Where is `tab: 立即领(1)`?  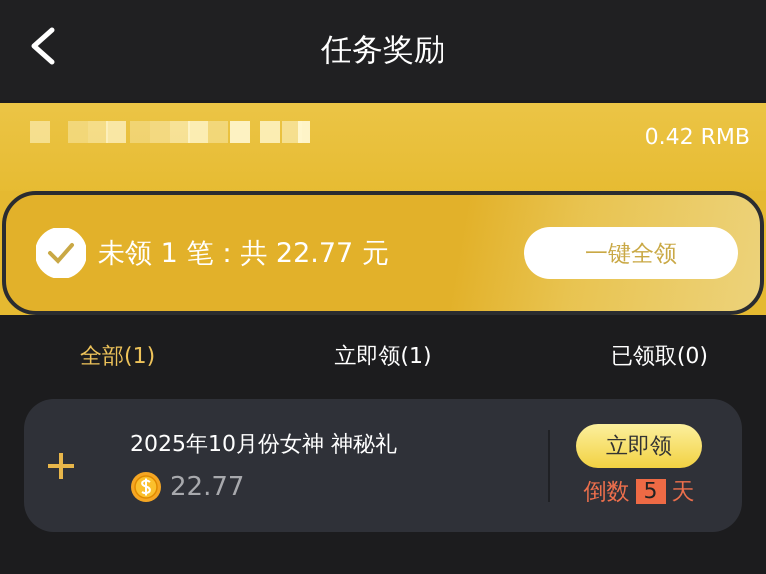
tab: 立即领(1) is located at coordinates (383, 356).